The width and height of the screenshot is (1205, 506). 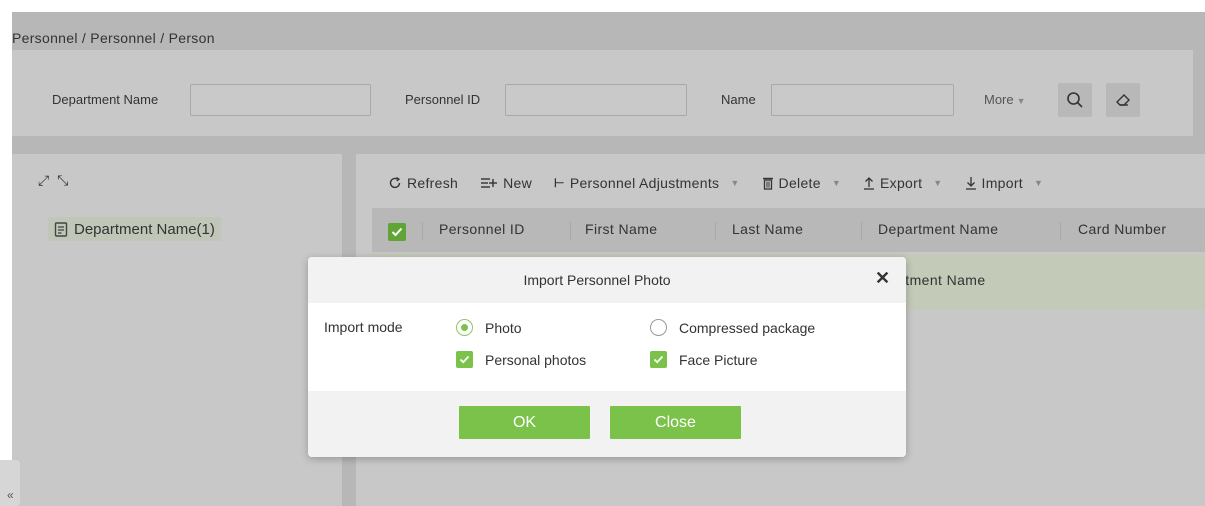 I want to click on new-button: New, so click(x=506, y=183).